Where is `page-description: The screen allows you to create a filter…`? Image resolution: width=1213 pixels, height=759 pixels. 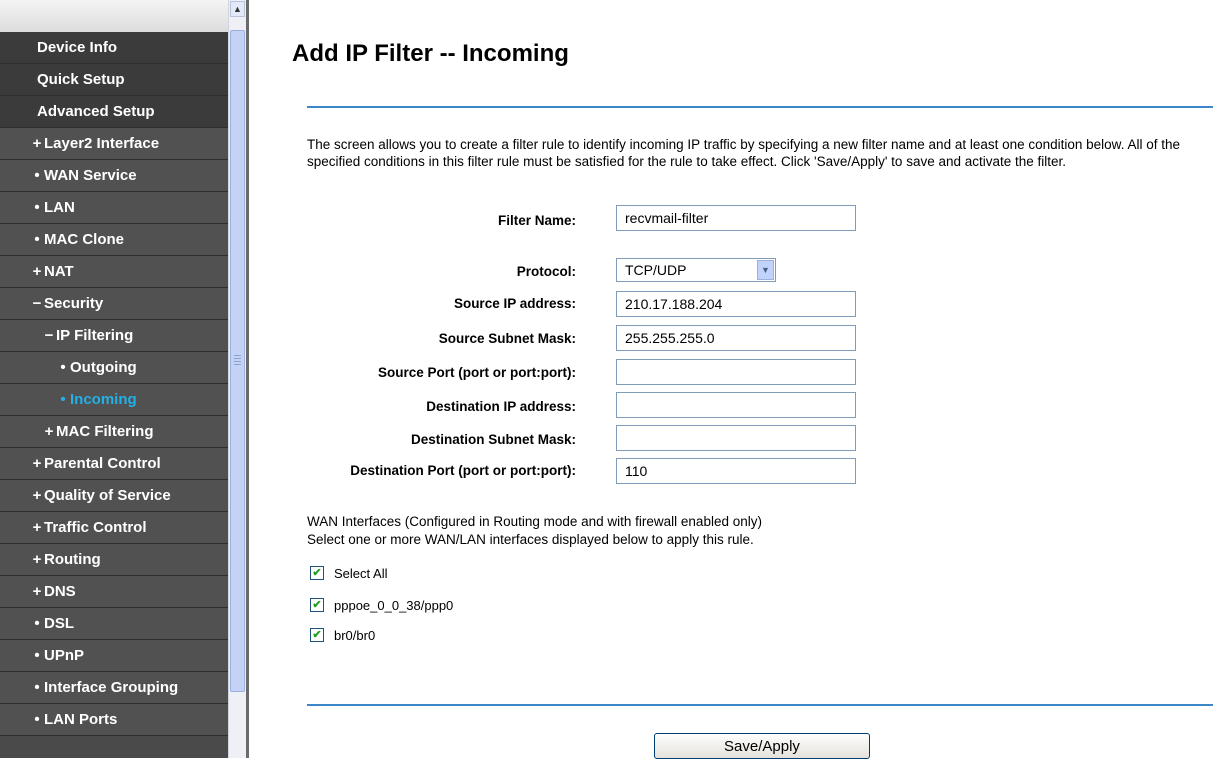
page-description: The screen allows you to create a filter… is located at coordinates (743, 153).